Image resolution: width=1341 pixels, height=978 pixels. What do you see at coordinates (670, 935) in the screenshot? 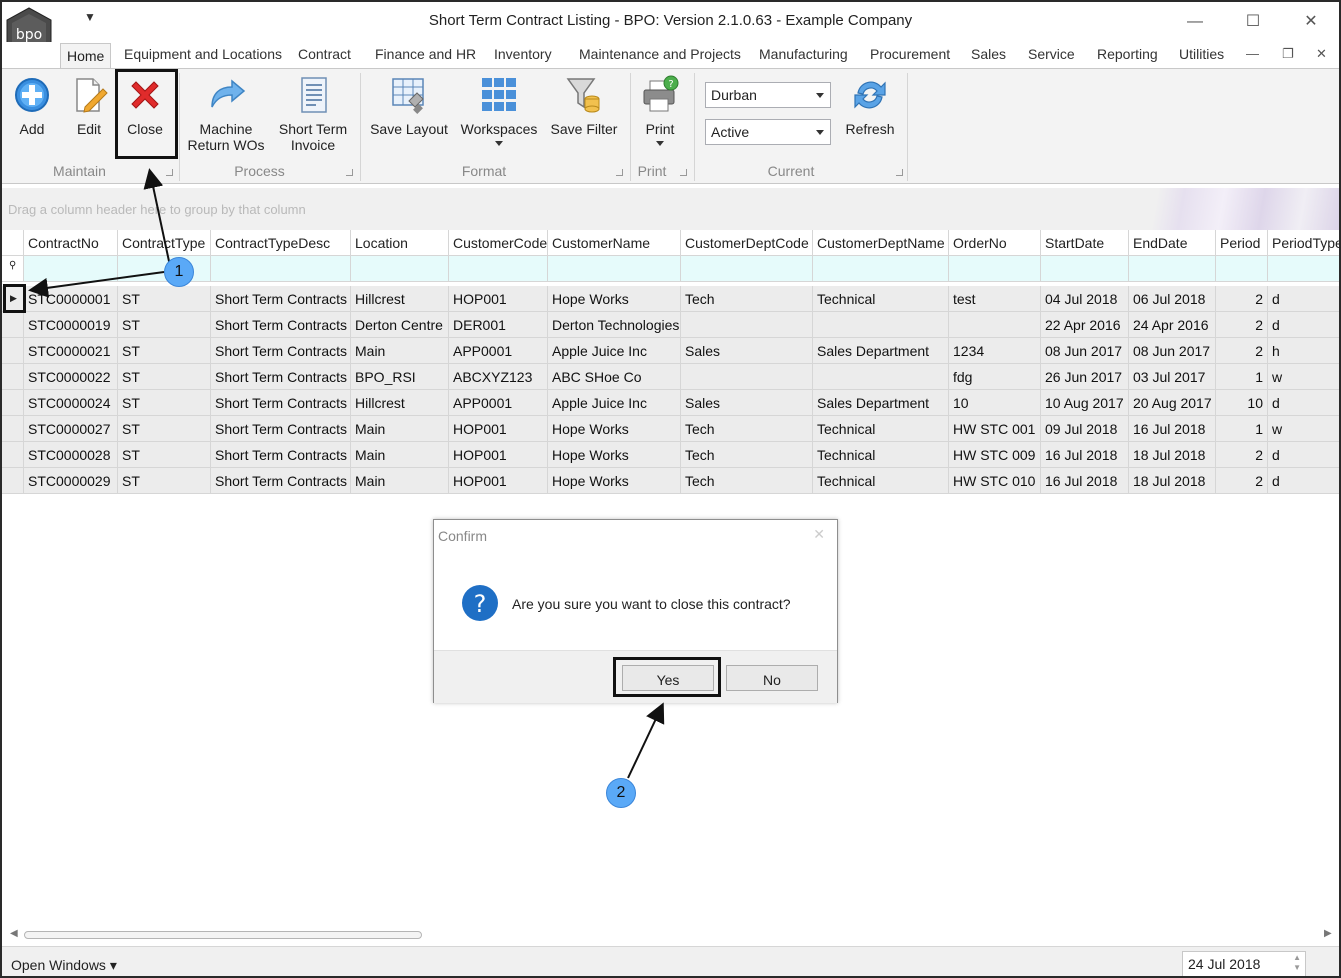
I see `horizontal-scrollbar: ◀ ▶` at bounding box center [670, 935].